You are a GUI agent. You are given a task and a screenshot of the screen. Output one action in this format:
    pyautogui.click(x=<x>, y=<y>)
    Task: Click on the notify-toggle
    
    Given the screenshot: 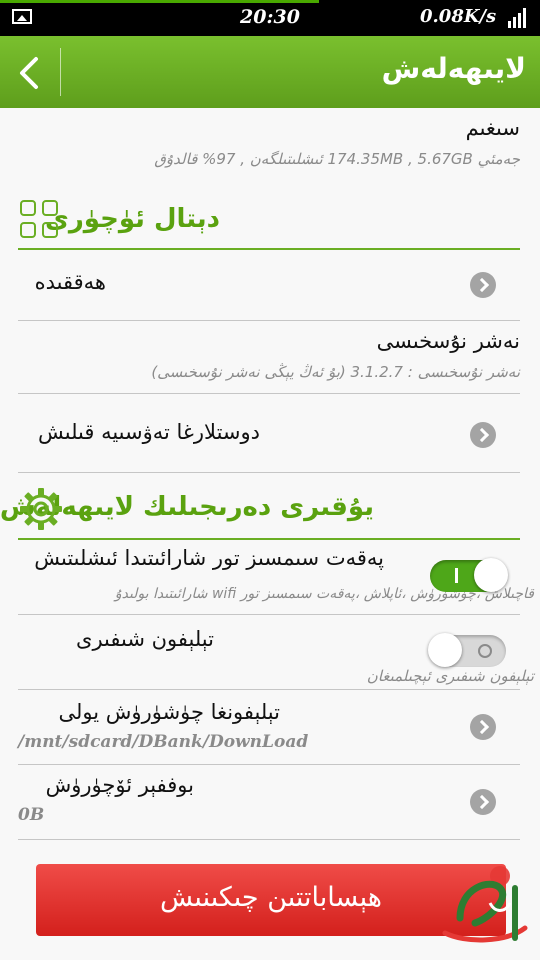 What is the action you would take?
    pyautogui.click(x=467, y=650)
    